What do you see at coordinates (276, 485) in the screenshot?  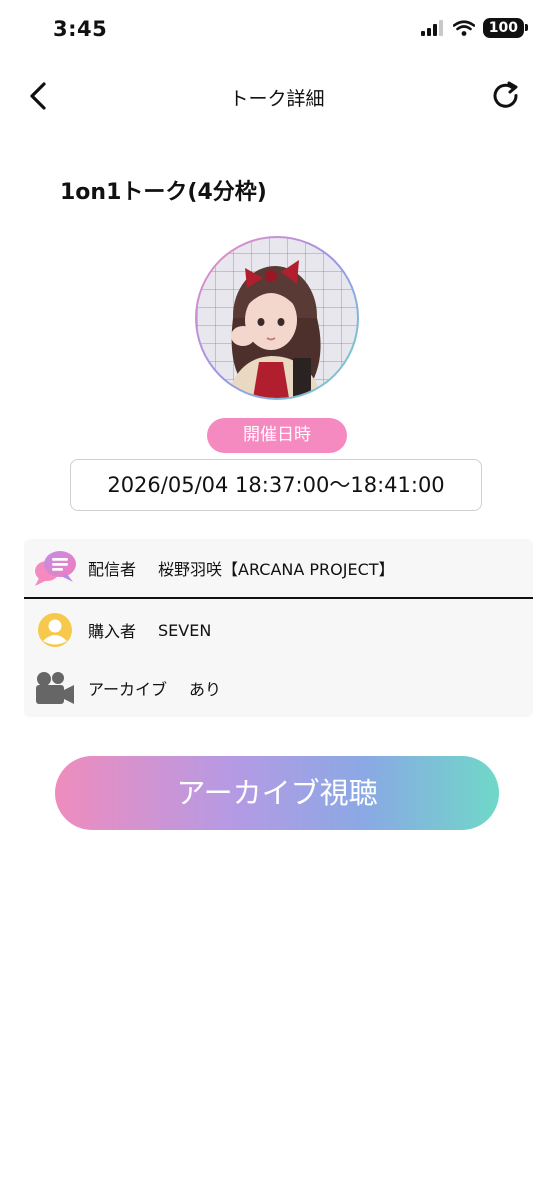 I see `schedule-datetime: 2026/05/04 18:37:00〜18:41:00` at bounding box center [276, 485].